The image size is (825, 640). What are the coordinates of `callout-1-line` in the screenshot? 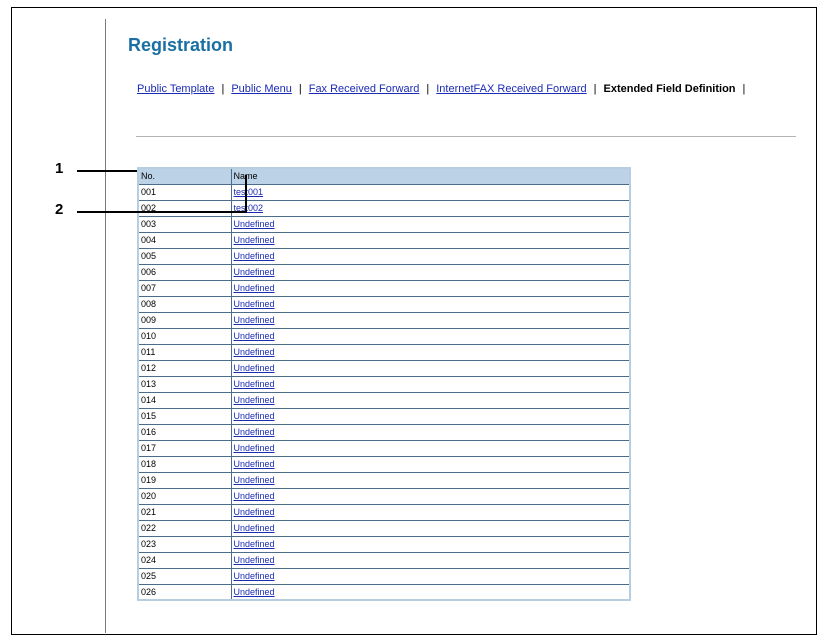 It's located at (107, 171).